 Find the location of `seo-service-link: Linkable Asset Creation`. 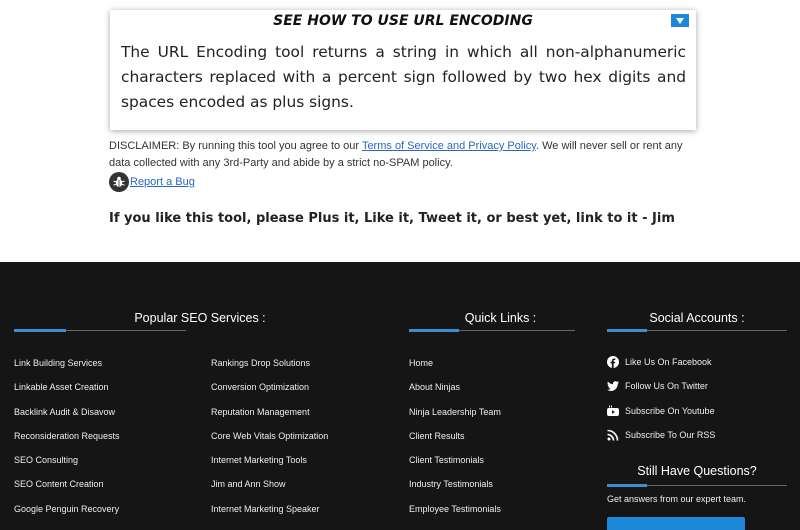

seo-service-link: Linkable Asset Creation is located at coordinates (67, 393).